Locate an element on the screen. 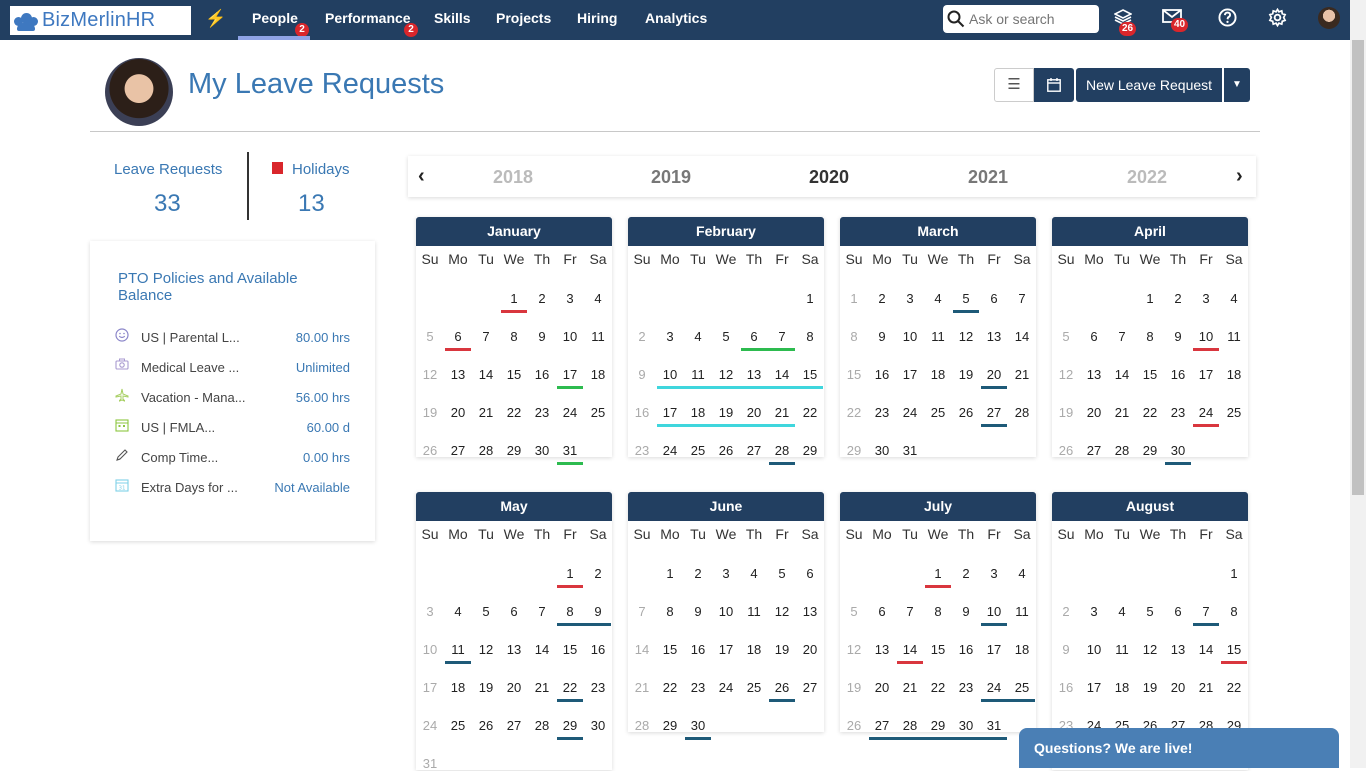 Image resolution: width=1366 pixels, height=771 pixels. leave-requests-label: Leave Requests is located at coordinates (168, 169).